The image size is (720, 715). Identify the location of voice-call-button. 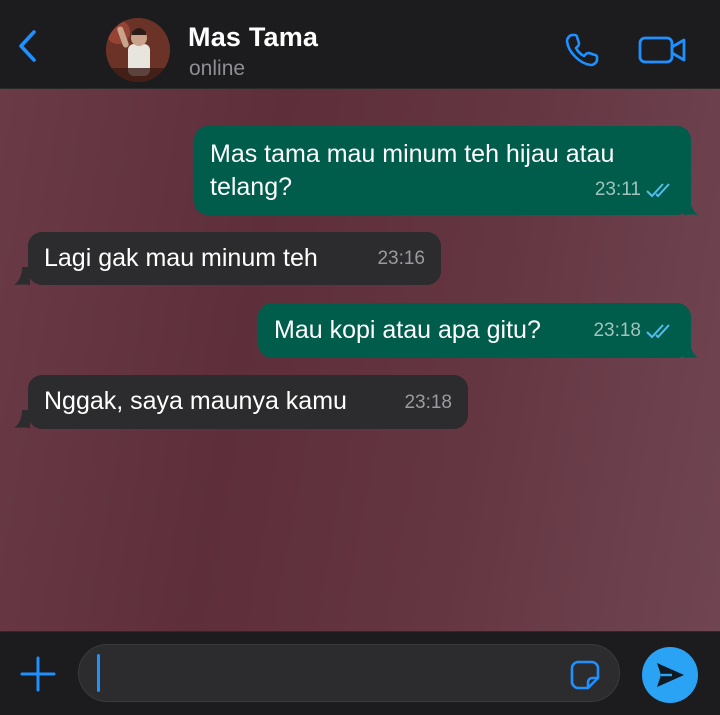
(582, 50).